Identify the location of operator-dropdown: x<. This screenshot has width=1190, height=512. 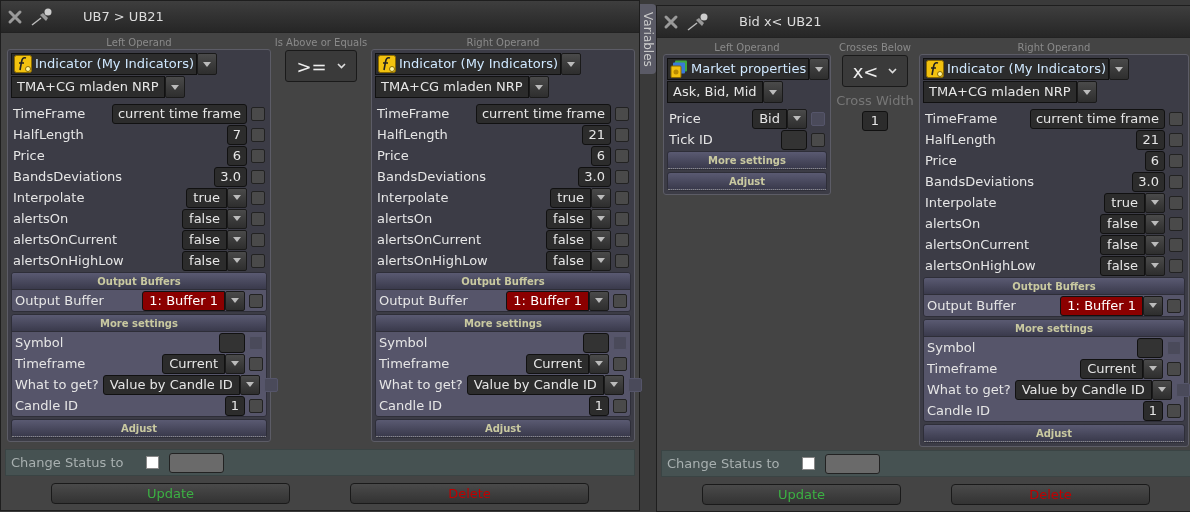
(875, 71).